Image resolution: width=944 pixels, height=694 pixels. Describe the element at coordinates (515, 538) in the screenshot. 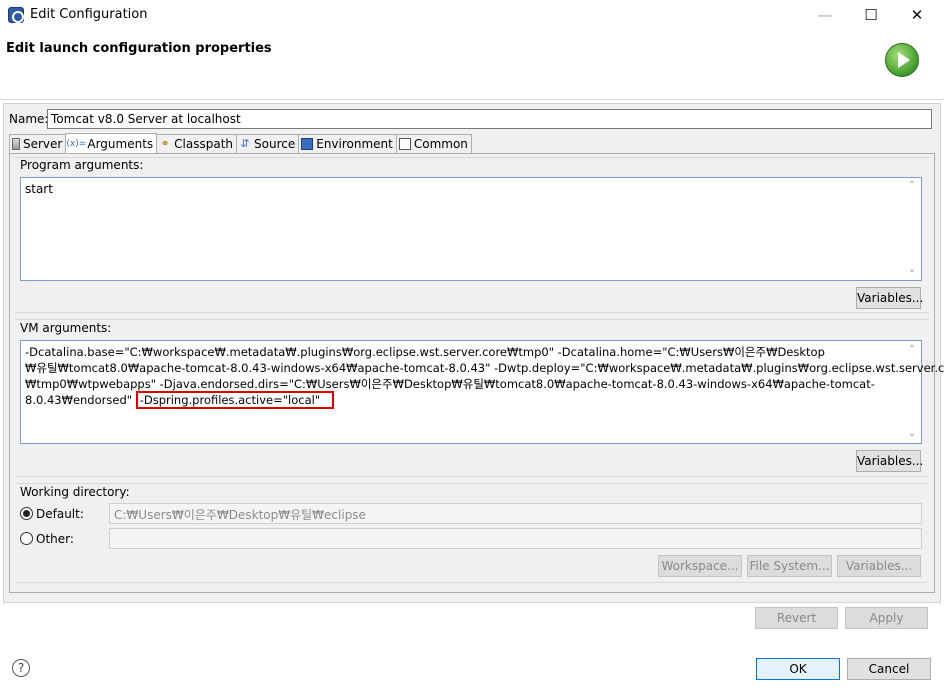

I see `other-directory-field` at that location.